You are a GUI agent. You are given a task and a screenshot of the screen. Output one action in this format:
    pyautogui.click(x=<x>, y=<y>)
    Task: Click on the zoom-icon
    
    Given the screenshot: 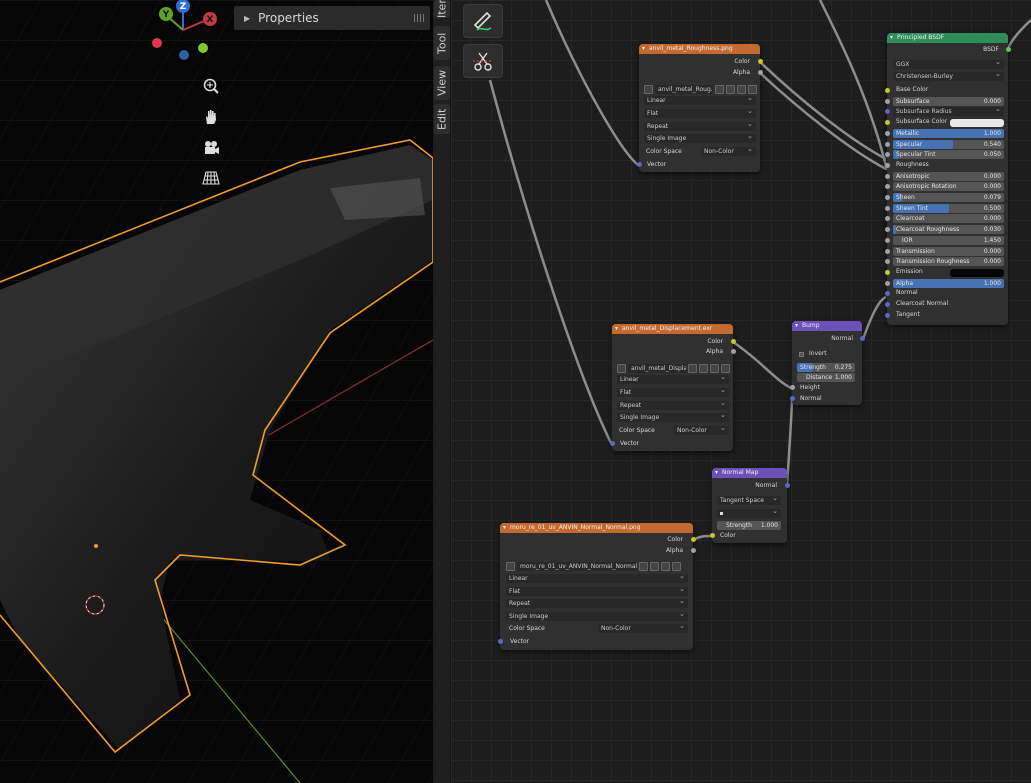 What is the action you would take?
    pyautogui.click(x=211, y=86)
    